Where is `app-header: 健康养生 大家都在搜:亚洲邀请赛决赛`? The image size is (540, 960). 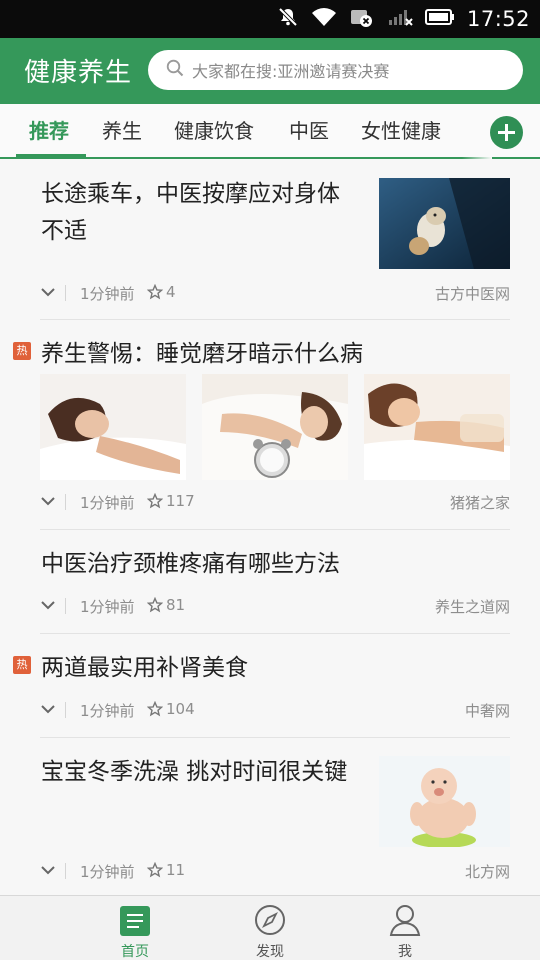
app-header: 健康养生 大家都在搜:亚洲邀请赛决赛 is located at coordinates (270, 71).